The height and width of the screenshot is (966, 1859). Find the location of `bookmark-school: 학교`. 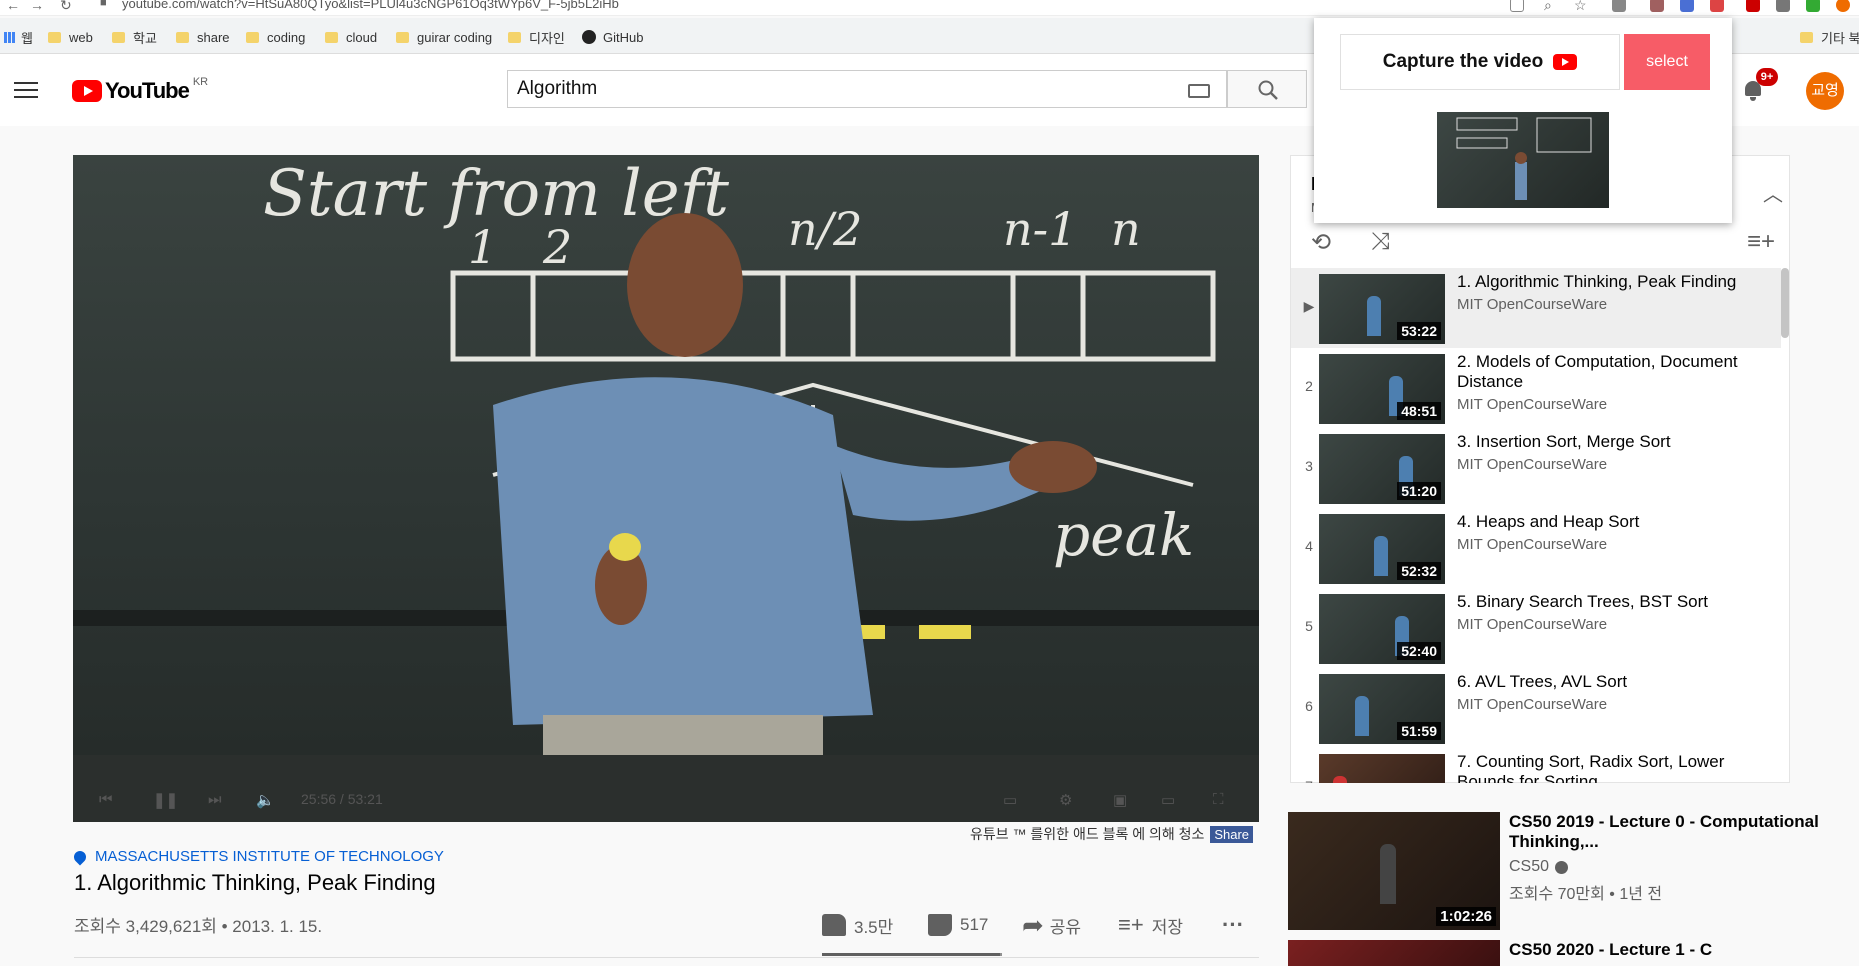

bookmark-school: 학교 is located at coordinates (134, 37).